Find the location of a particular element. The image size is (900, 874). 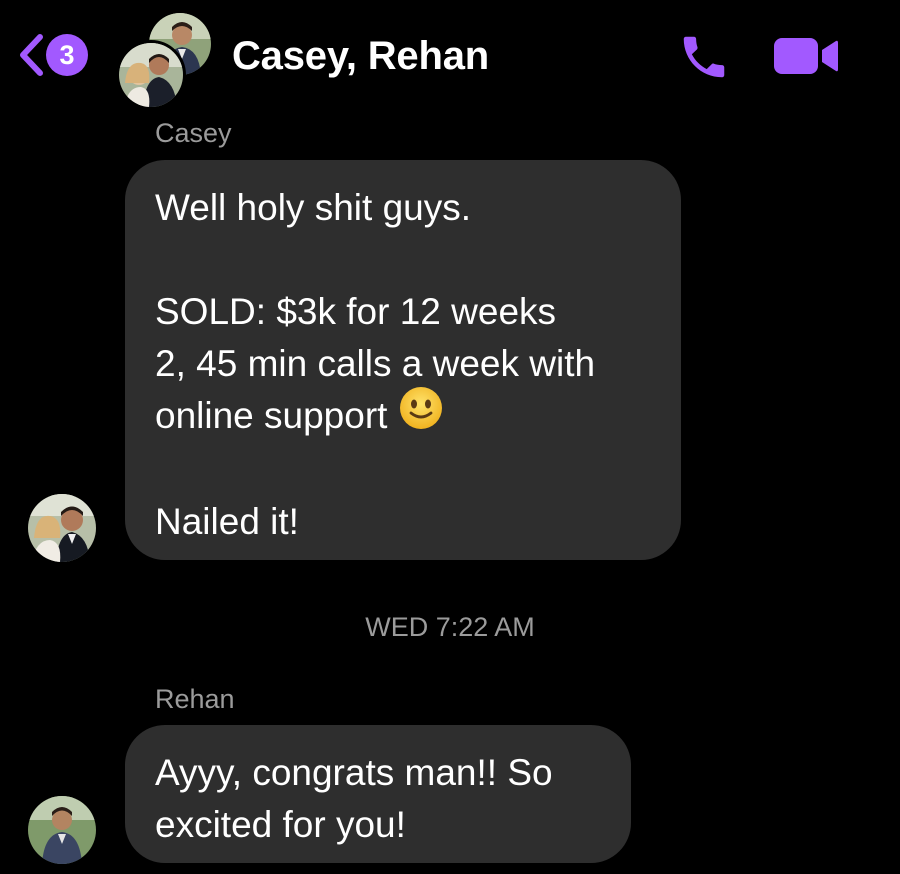

video-call-button is located at coordinates (806, 56).